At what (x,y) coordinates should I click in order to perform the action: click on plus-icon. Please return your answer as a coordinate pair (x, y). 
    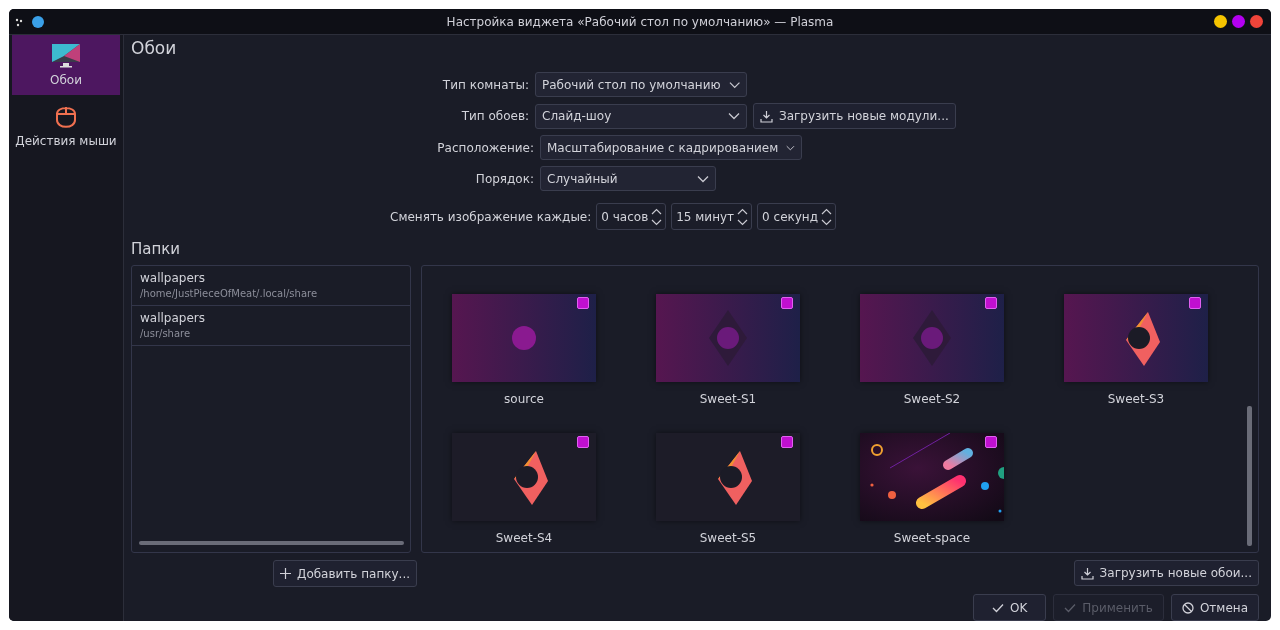
    Looking at the image, I should click on (285, 573).